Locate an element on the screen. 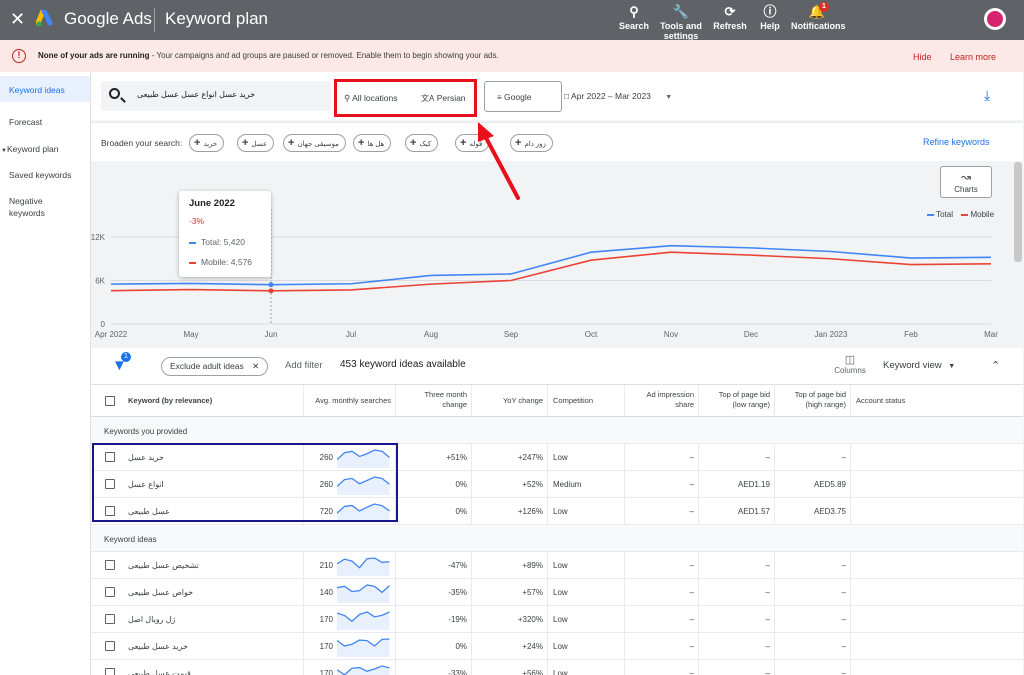 Image resolution: width=1024 pixels, height=675 pixels. notification-badge: 1 is located at coordinates (824, 7).